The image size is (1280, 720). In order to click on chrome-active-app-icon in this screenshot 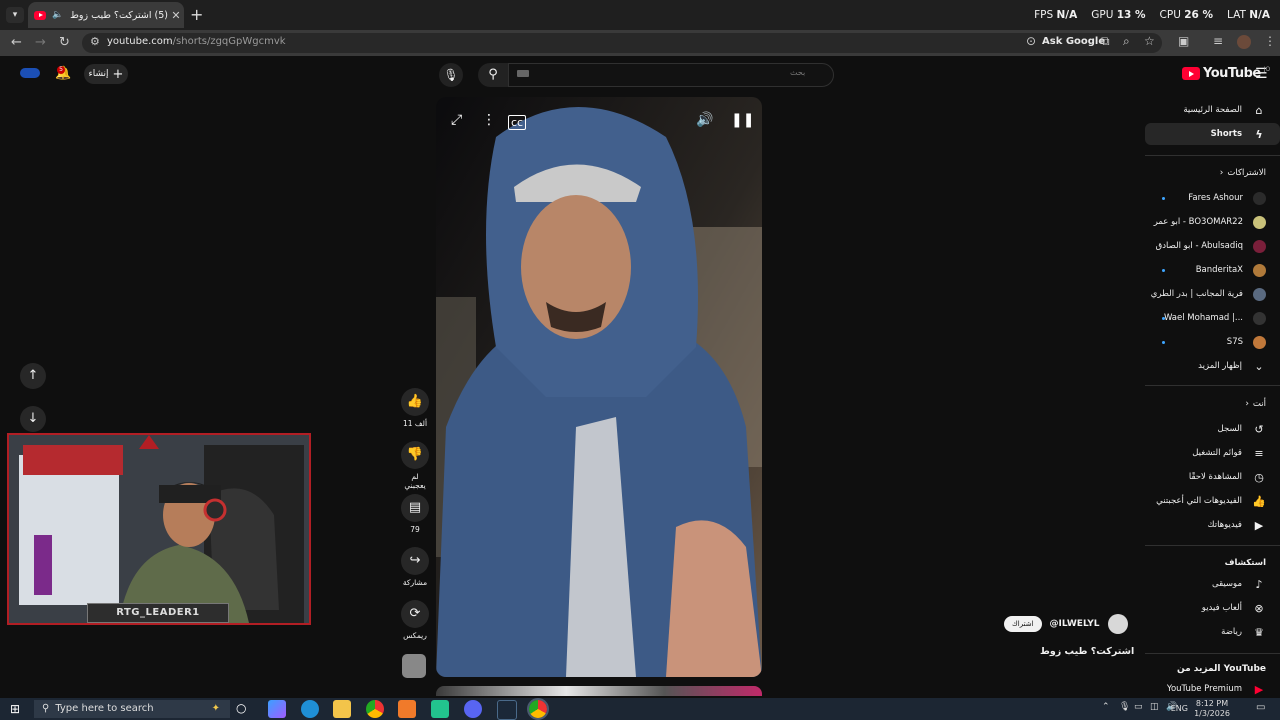, I will do `click(538, 709)`.